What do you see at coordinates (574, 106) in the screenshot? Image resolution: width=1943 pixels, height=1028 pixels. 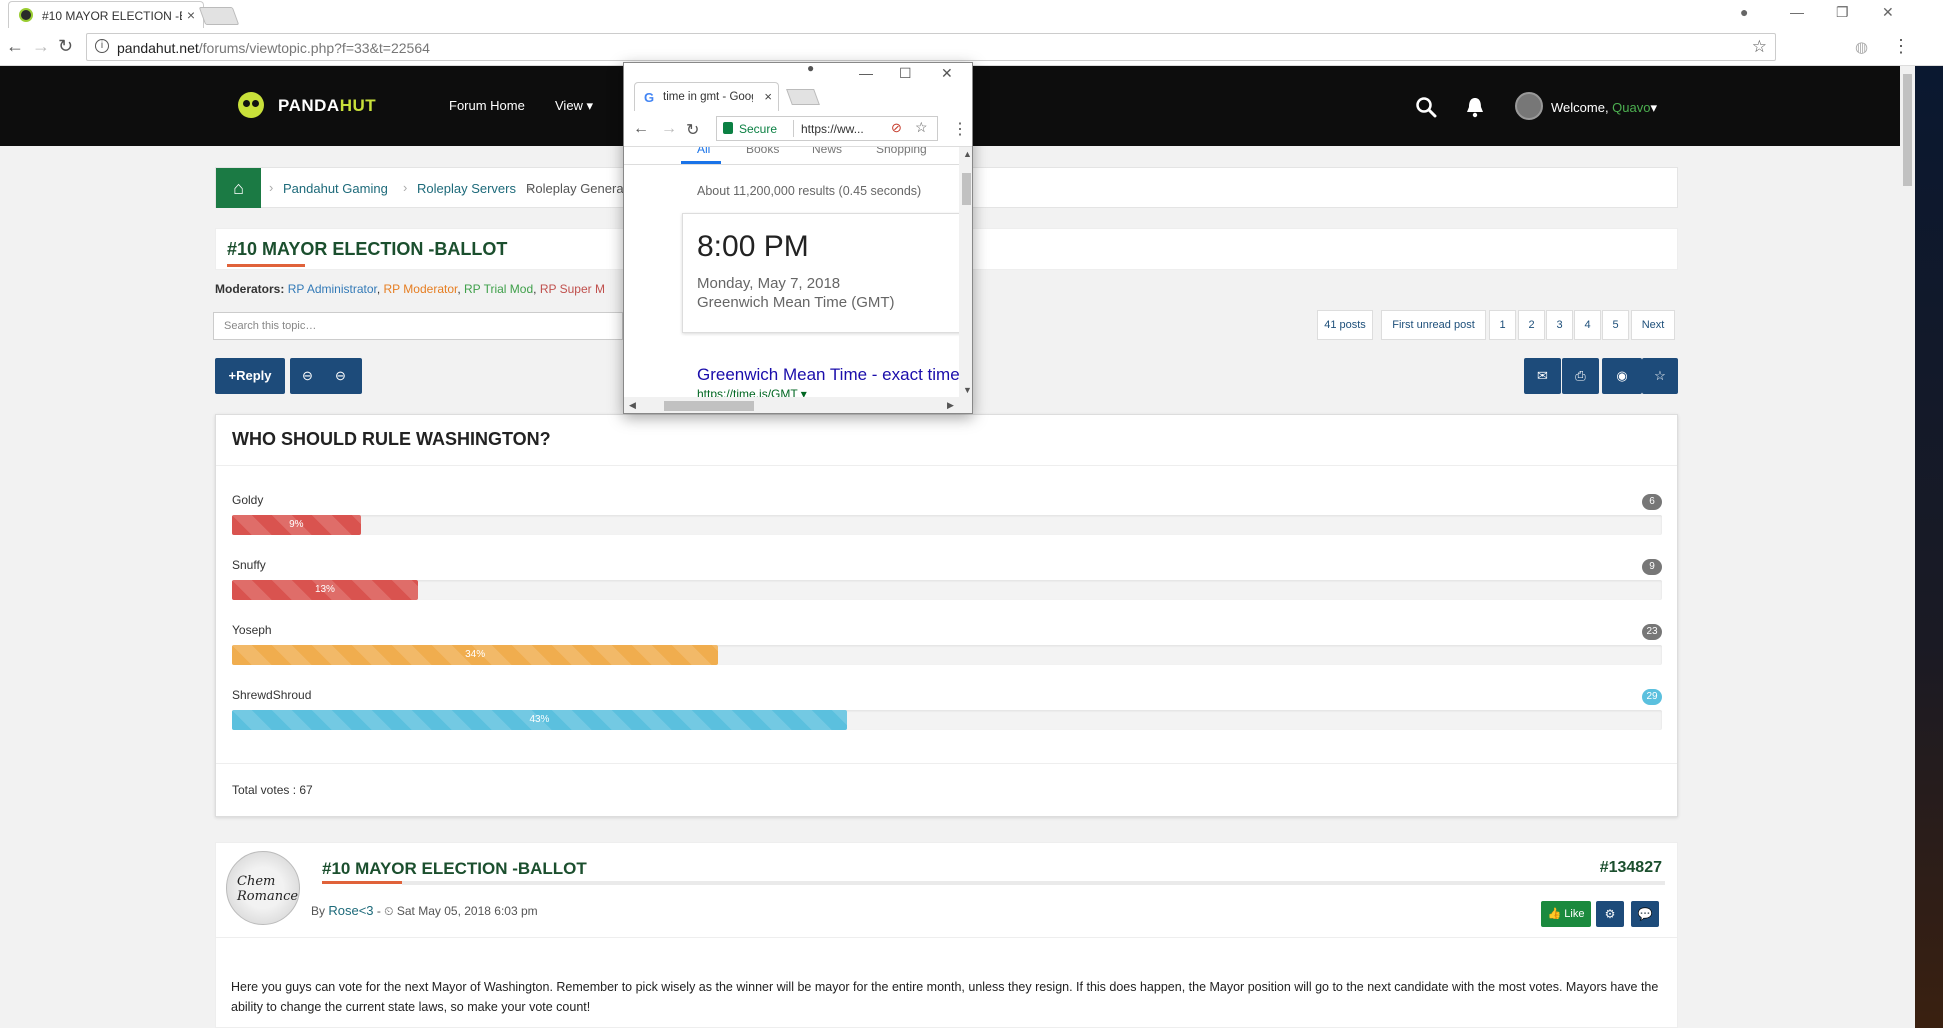 I see `nav-view-dropdown: View ▾` at bounding box center [574, 106].